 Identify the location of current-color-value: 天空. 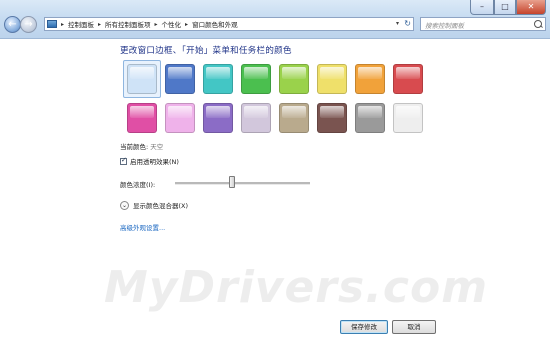
(157, 147).